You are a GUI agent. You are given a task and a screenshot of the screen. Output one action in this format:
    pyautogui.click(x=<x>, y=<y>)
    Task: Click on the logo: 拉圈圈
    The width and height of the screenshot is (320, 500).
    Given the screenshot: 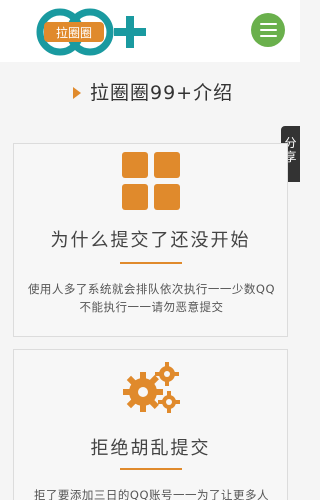 What is the action you would take?
    pyautogui.click(x=96, y=32)
    